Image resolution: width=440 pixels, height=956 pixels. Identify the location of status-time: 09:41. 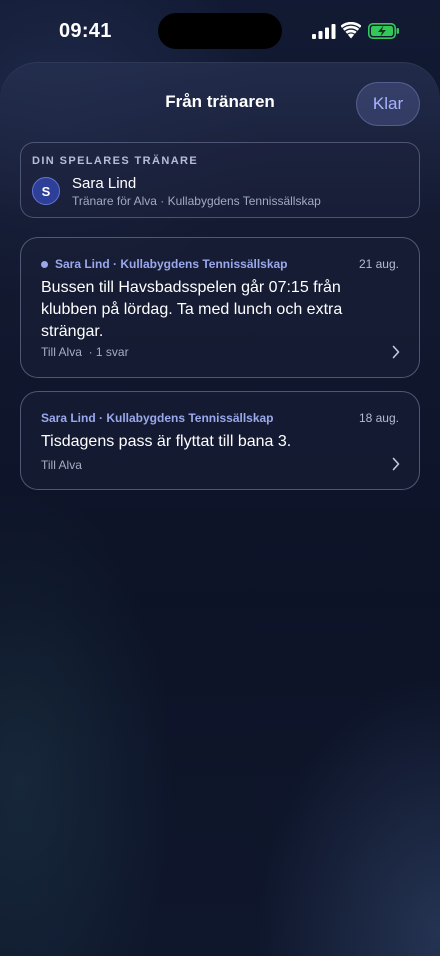
(85, 31).